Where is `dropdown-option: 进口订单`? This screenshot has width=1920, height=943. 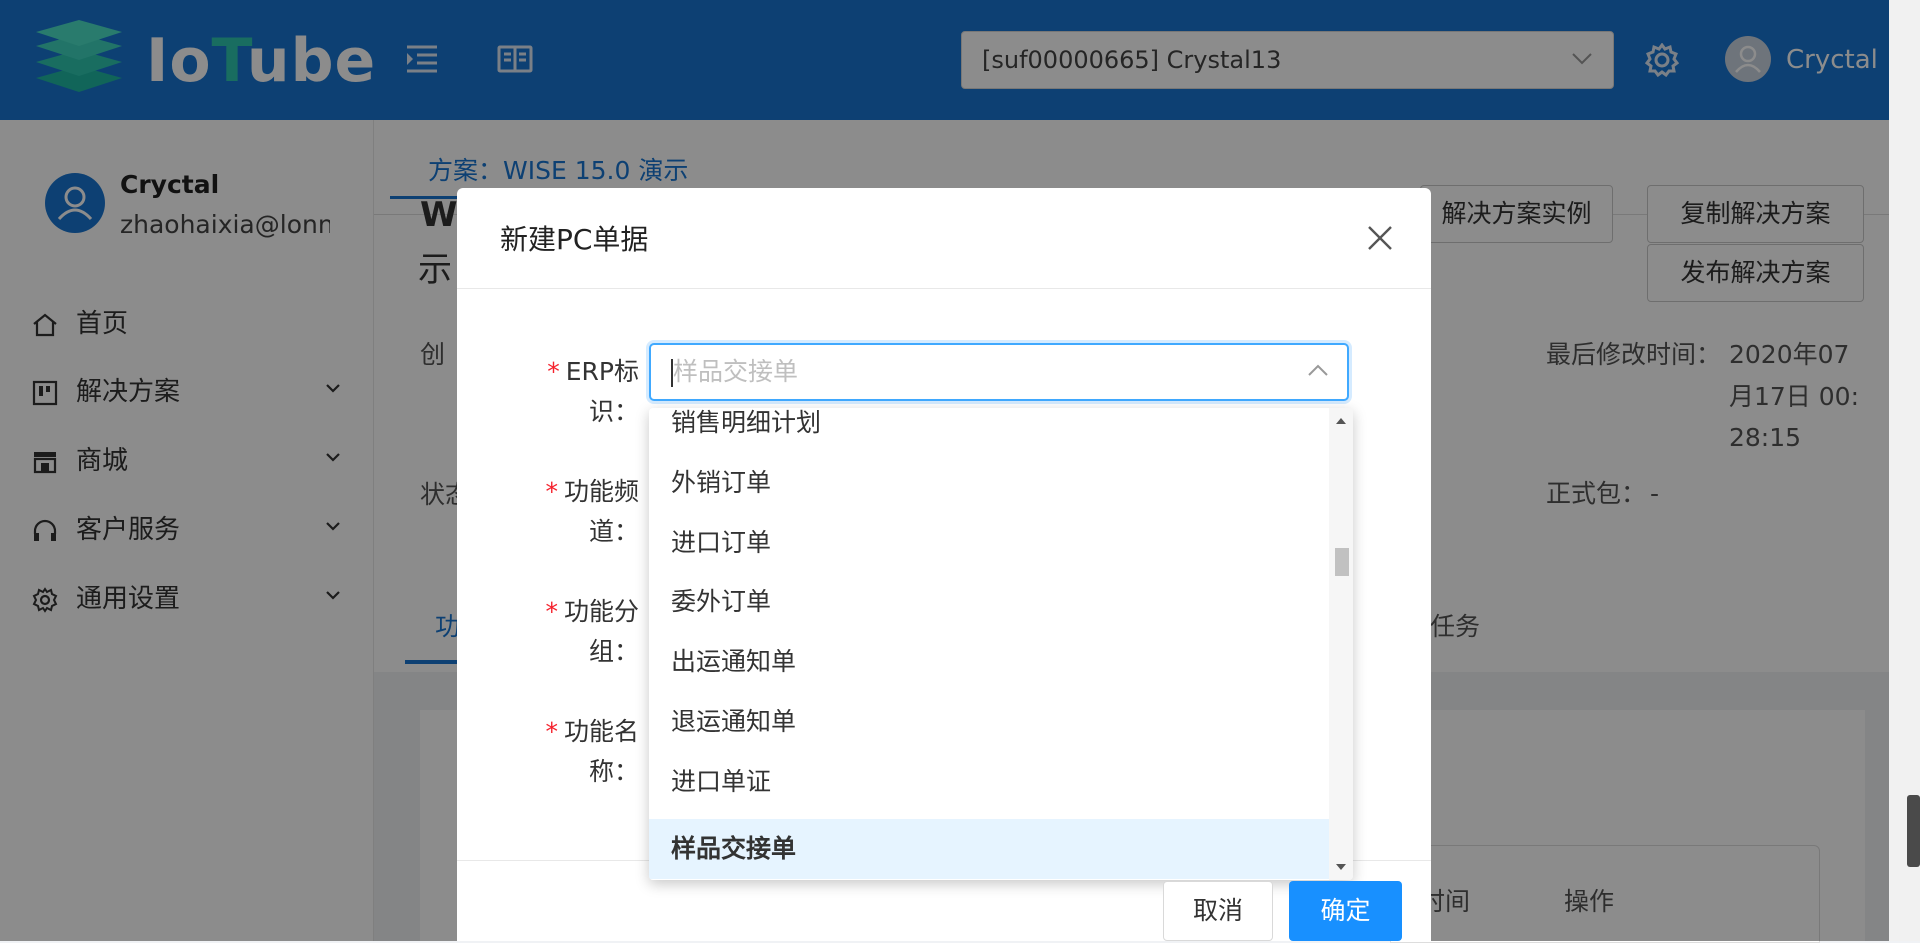 dropdown-option: 进口订单 is located at coordinates (989, 543).